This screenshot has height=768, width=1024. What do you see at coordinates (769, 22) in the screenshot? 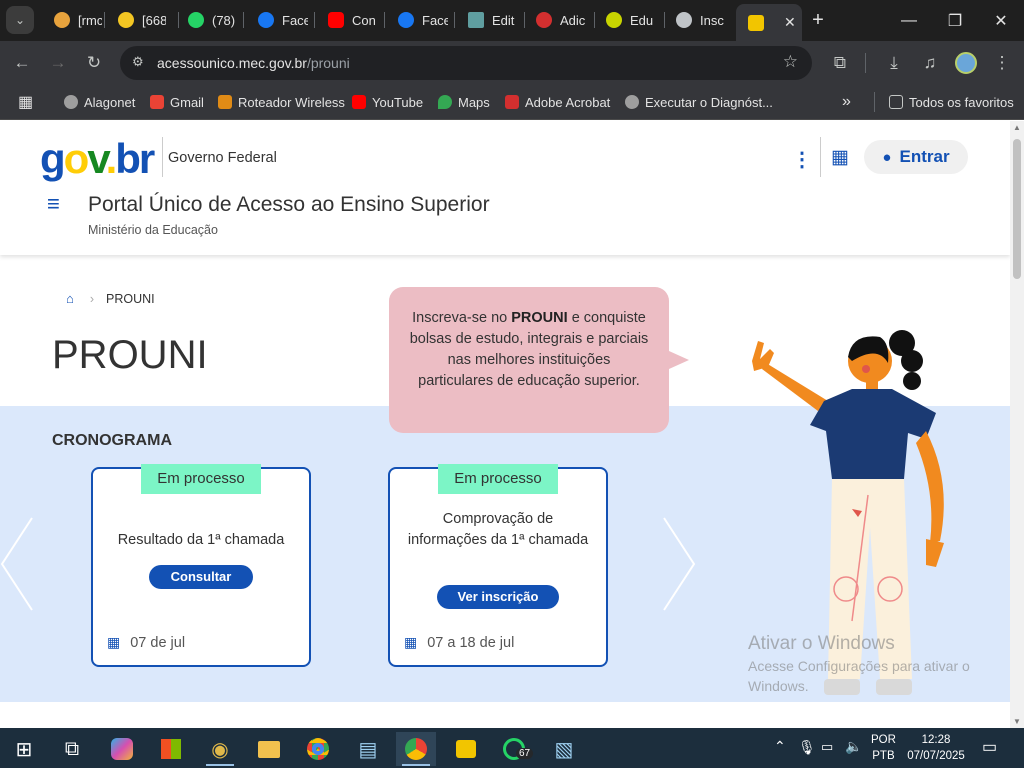
I see `browser-tab-active: ✕` at bounding box center [769, 22].